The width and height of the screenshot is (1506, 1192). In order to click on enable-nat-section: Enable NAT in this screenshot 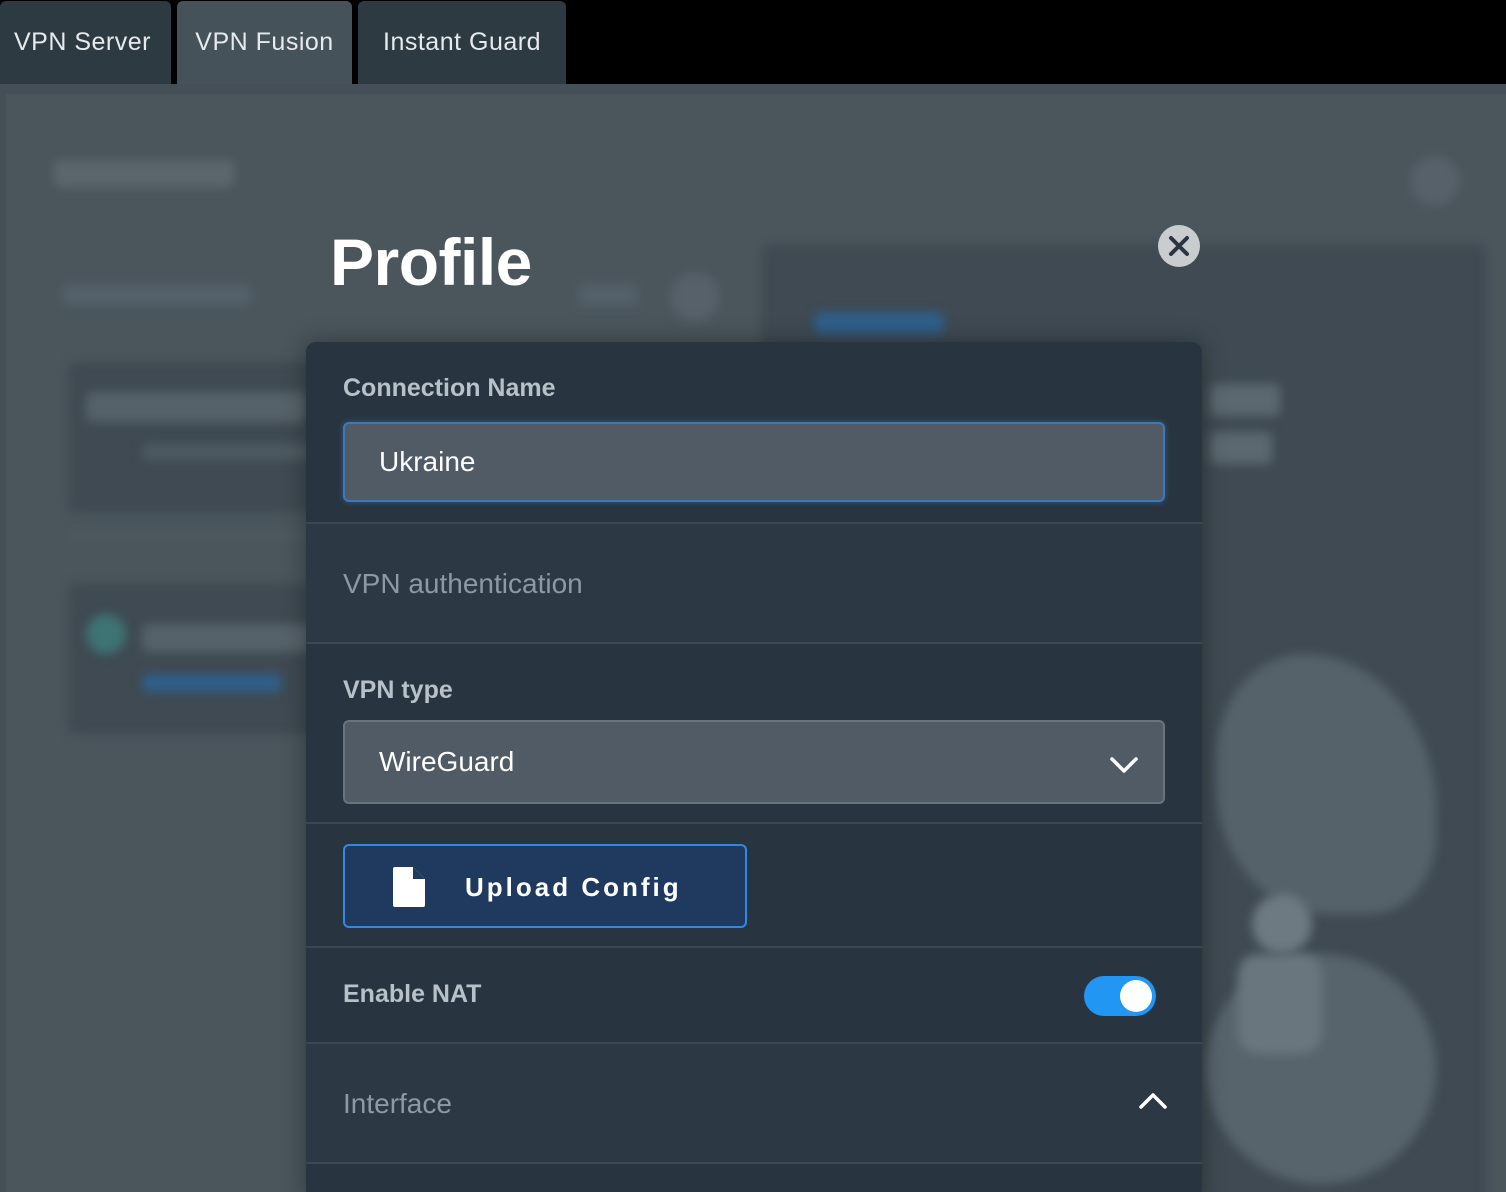, I will do `click(754, 996)`.